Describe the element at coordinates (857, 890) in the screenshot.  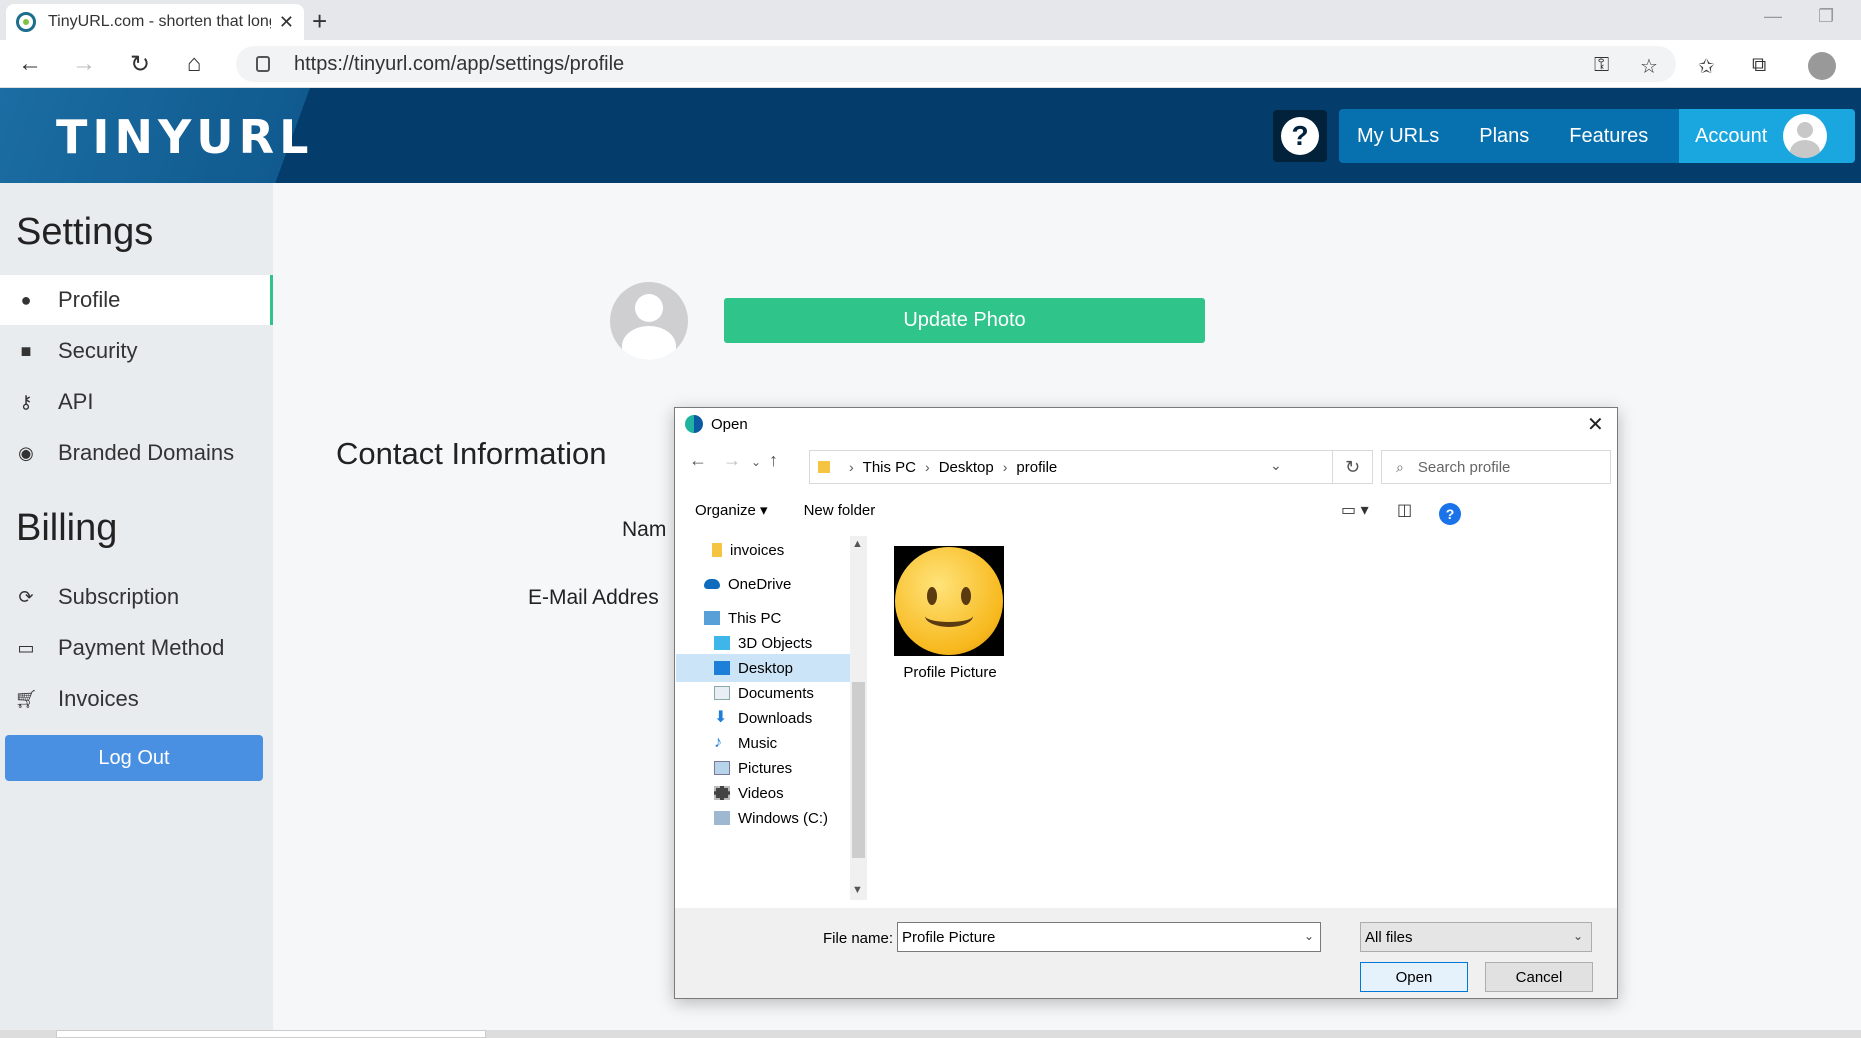
I see `scroll-down-icon: ▼` at that location.